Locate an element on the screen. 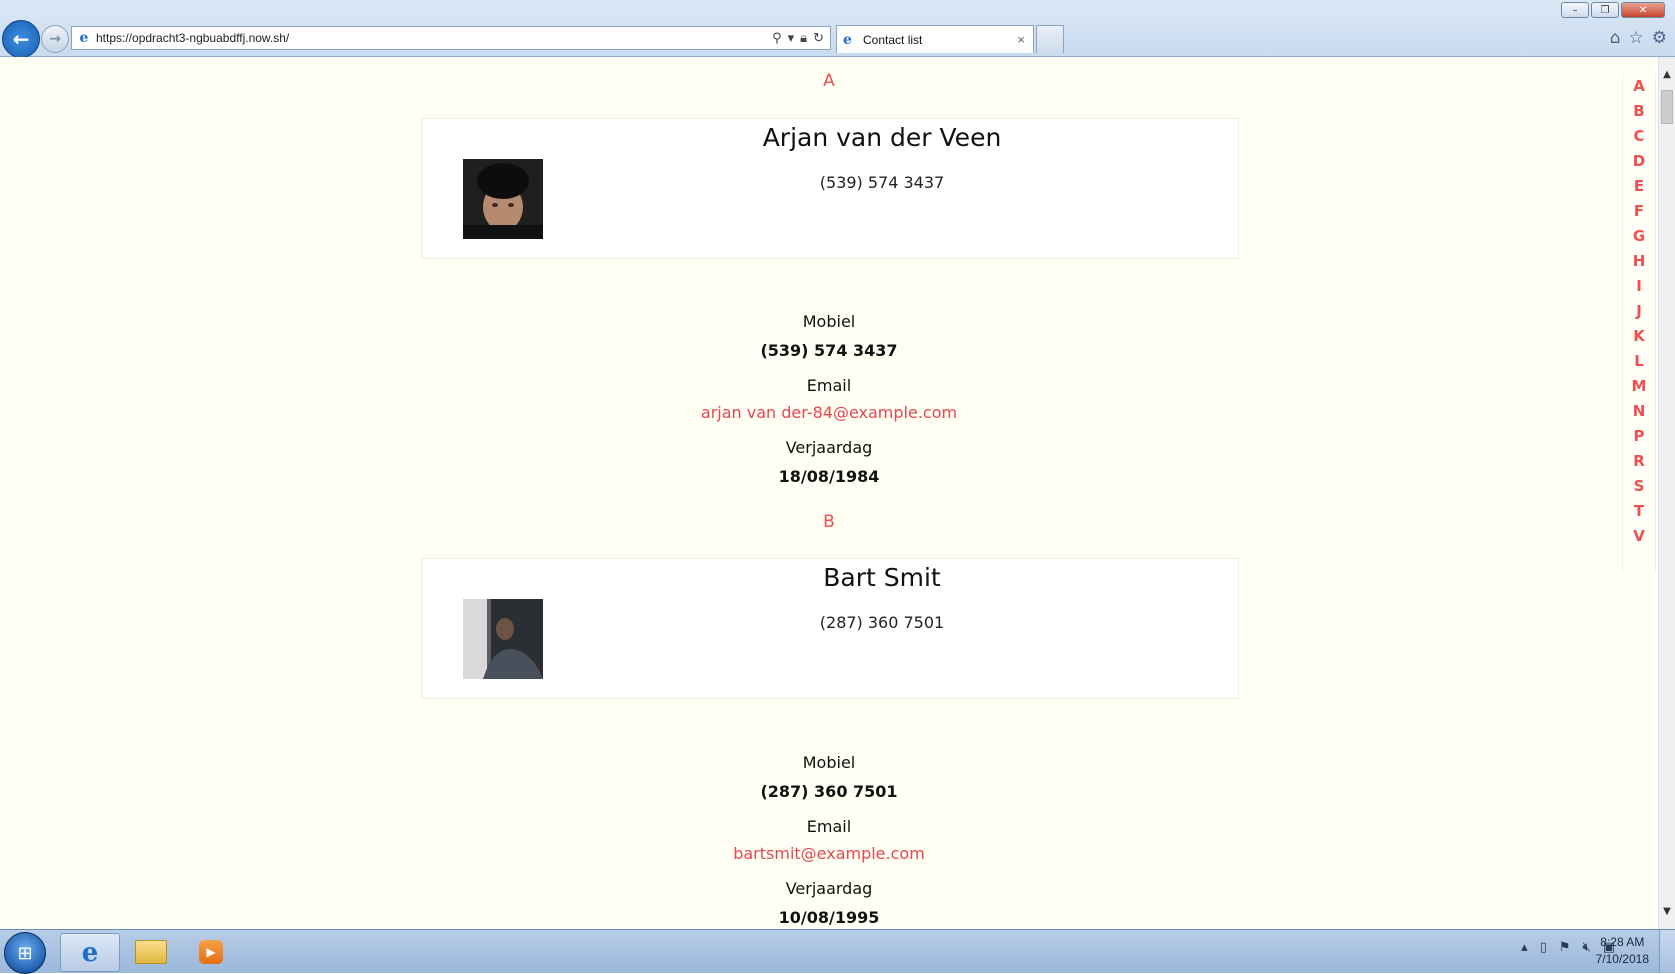  arrow-left-icon: ← is located at coordinates (21, 39).